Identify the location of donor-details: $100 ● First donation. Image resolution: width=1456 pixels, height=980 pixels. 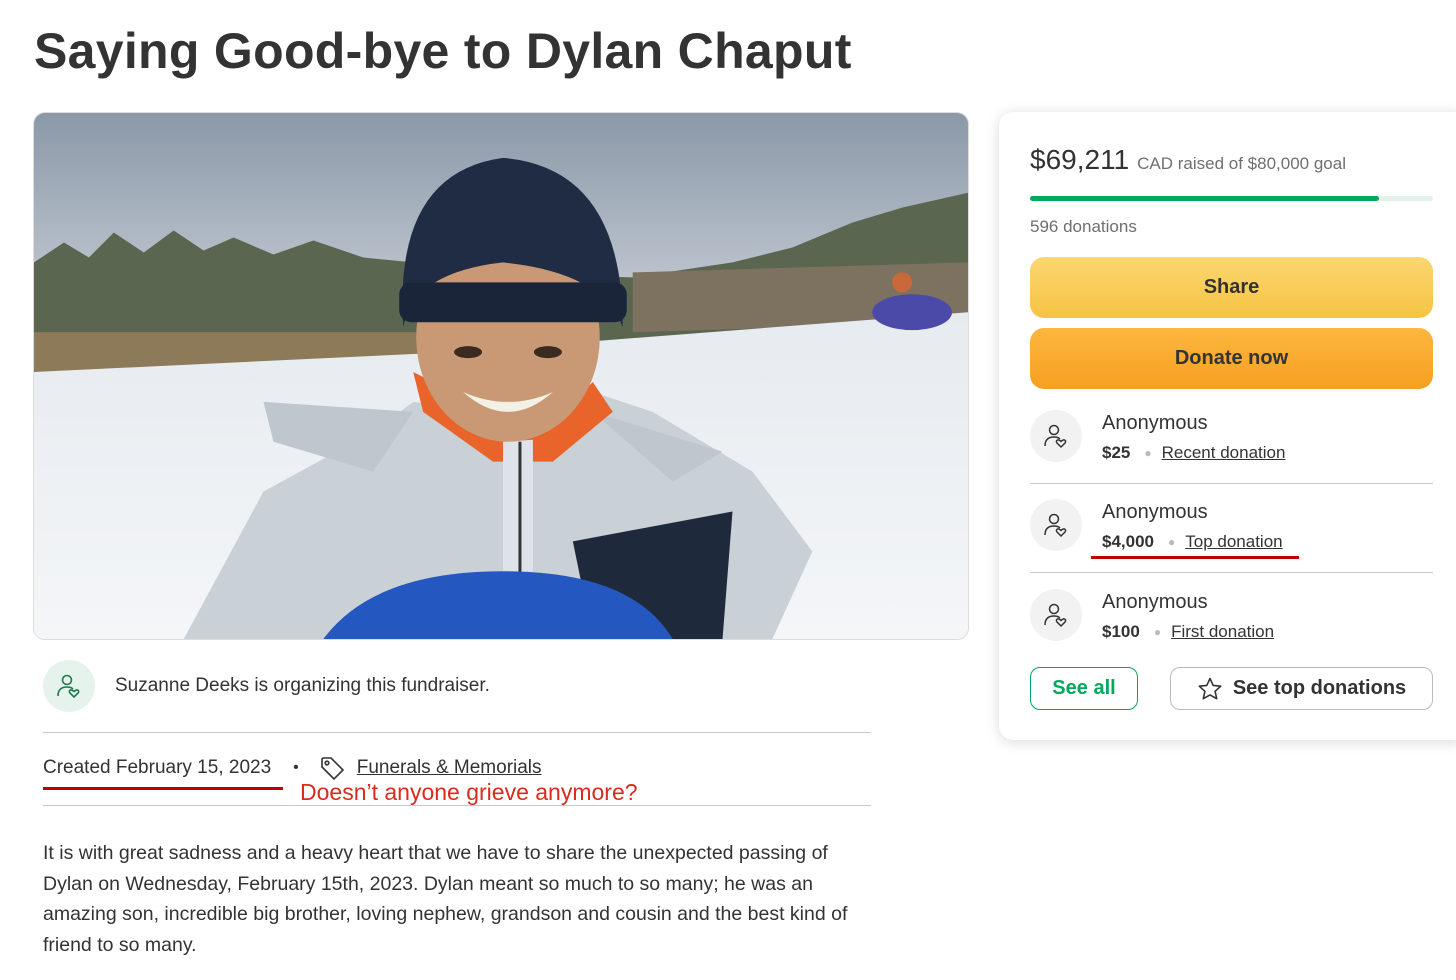
(1188, 632).